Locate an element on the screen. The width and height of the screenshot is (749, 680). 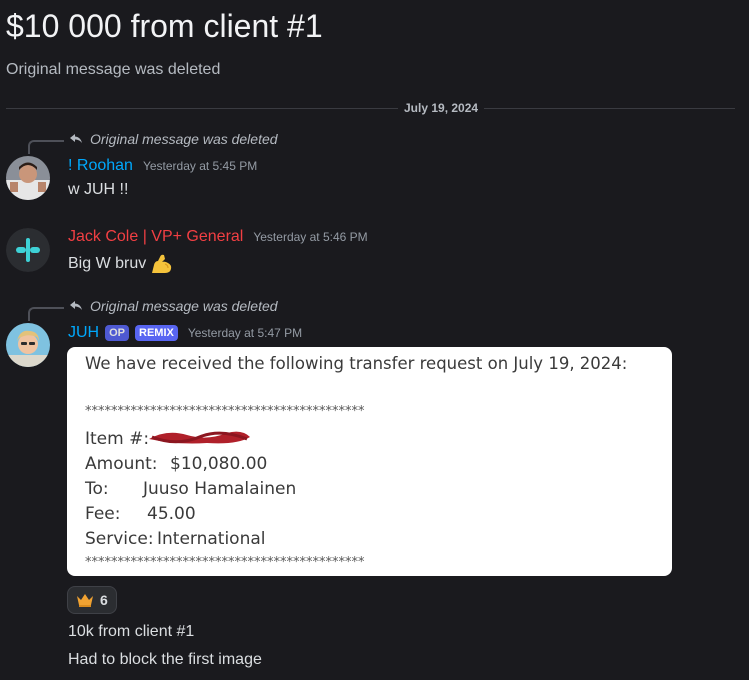
message-header: JUH OP REMIX Yesterday at 5:47 PM is located at coordinates (185, 333).